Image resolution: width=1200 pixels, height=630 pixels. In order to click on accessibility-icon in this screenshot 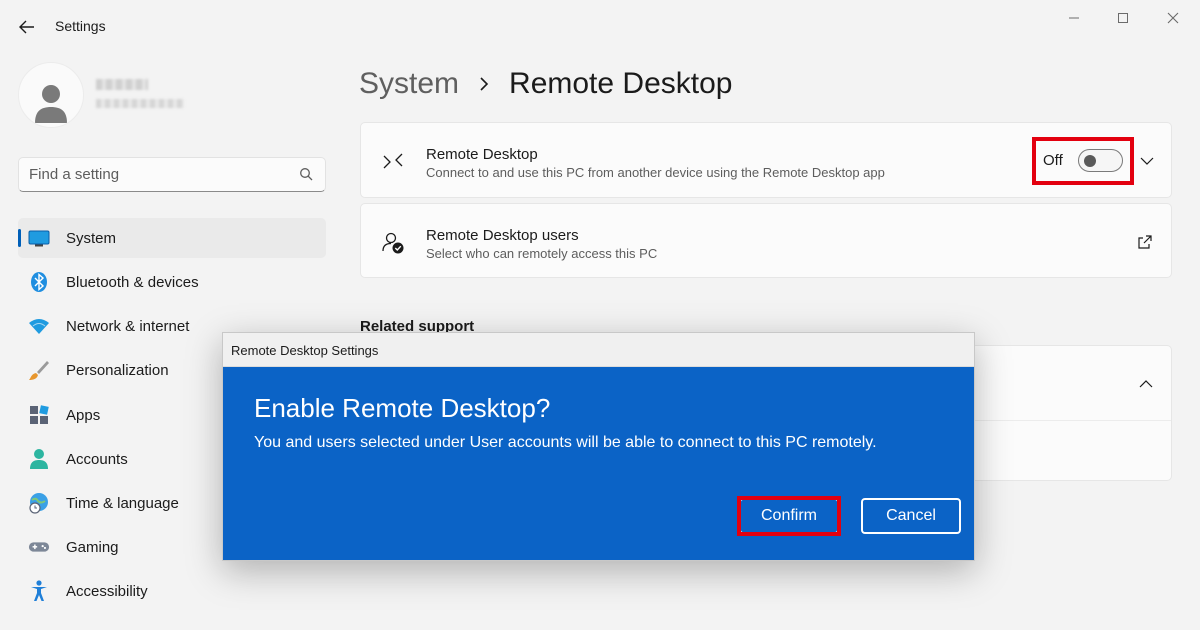, I will do `click(39, 591)`.